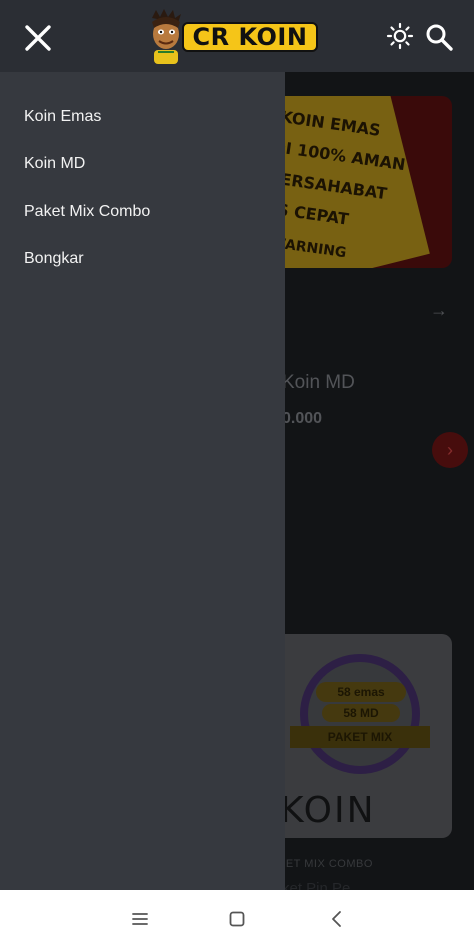 The image size is (474, 948). Describe the element at coordinates (250, 37) in the screenshot. I see `logo-text: CR KOIN` at that location.